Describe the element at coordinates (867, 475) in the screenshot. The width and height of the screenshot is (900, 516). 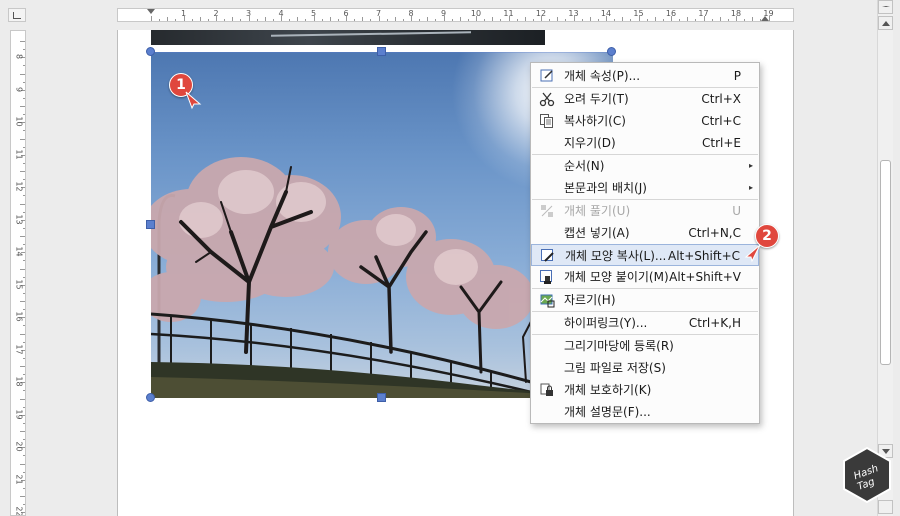
I see `hashtag-logo: Hash Tag` at that location.